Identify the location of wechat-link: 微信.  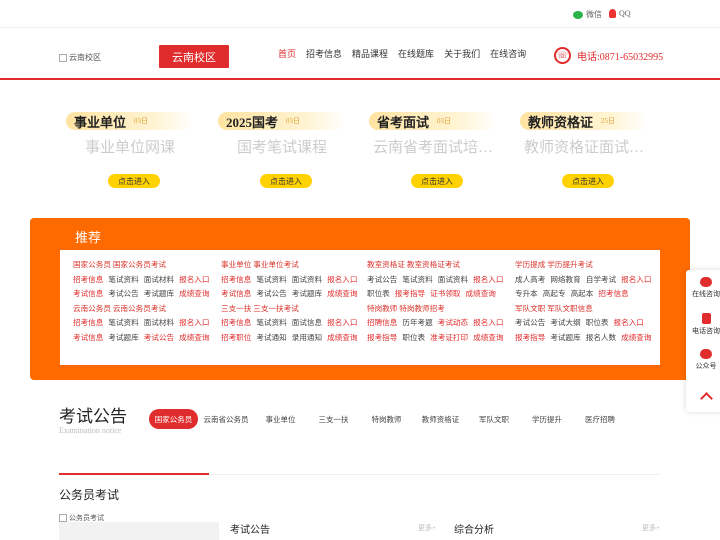
(587, 14).